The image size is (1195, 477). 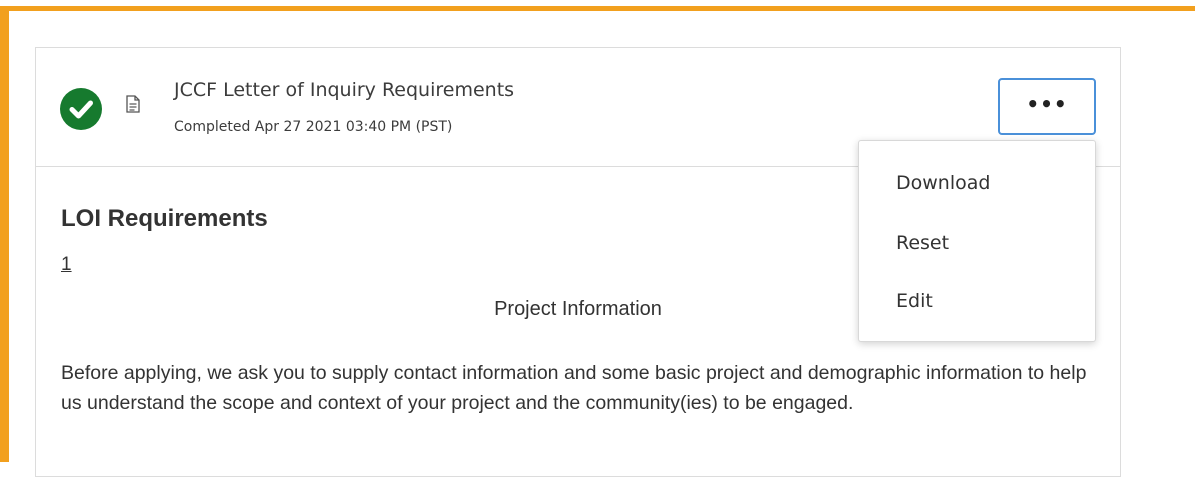 What do you see at coordinates (914, 301) in the screenshot?
I see `menu-item-edit: Edit` at bounding box center [914, 301].